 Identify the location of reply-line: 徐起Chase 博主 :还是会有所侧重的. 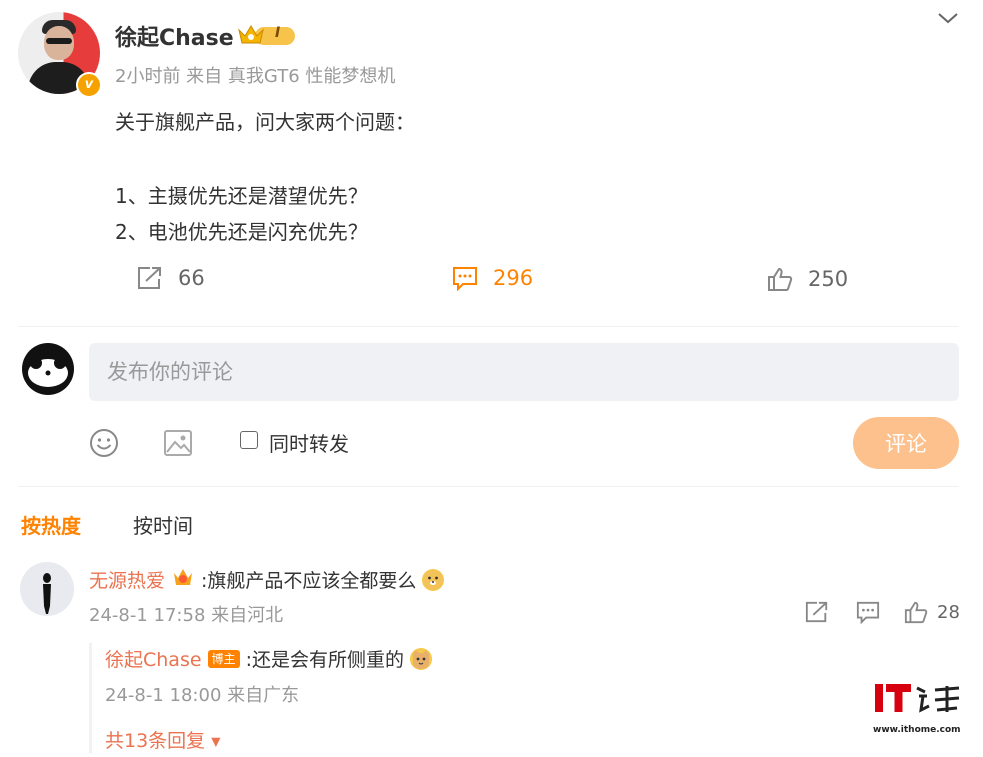
(268, 658).